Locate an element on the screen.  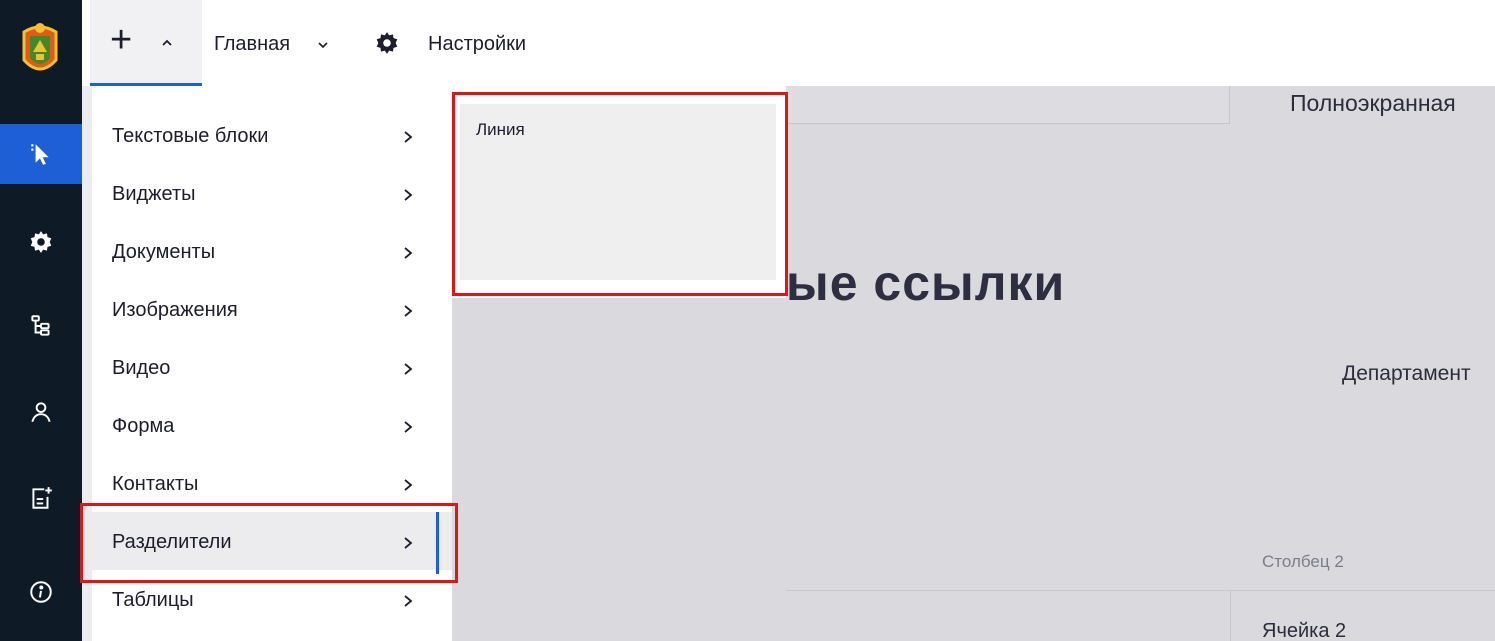
sidebar-item-structure is located at coordinates (41, 326).